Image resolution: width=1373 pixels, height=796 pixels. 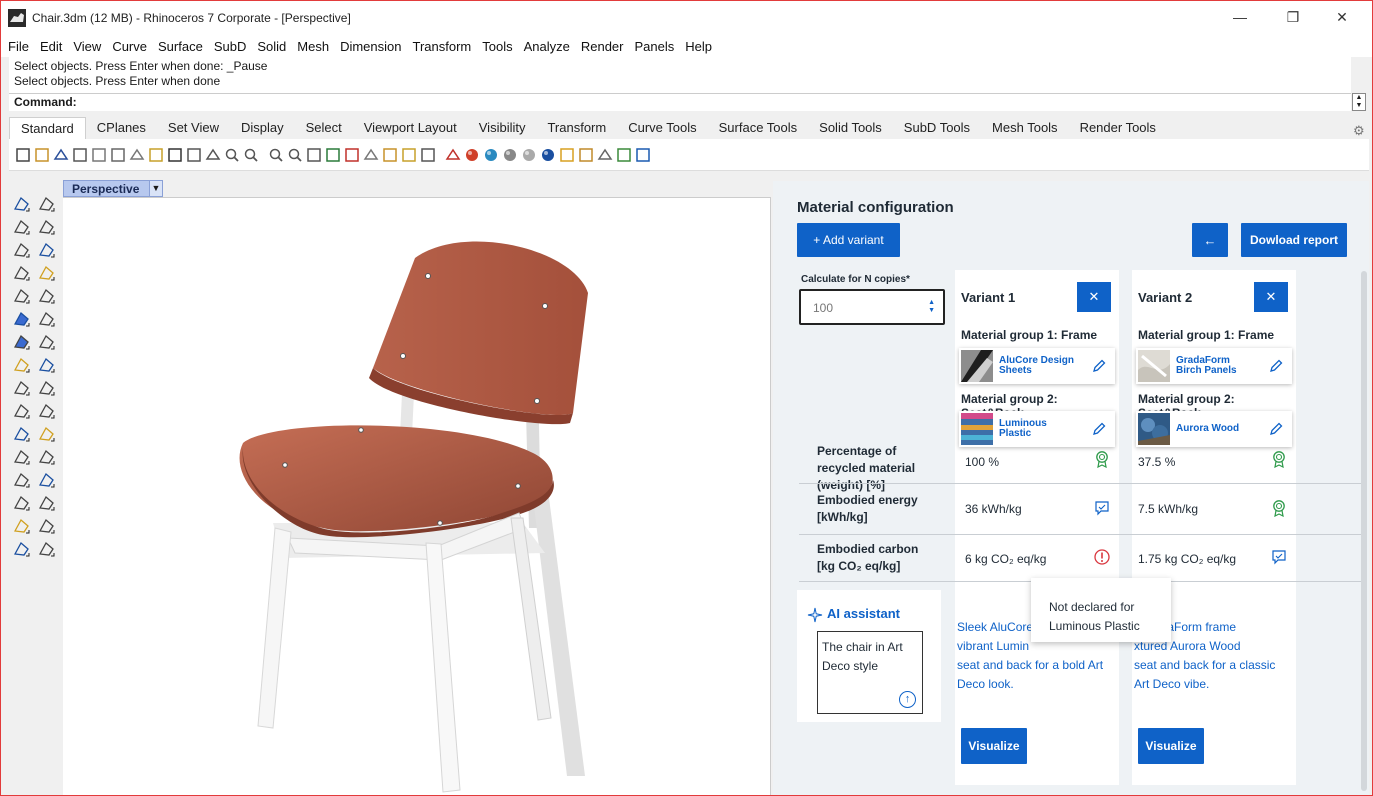 I want to click on split-icon, so click(x=22, y=411).